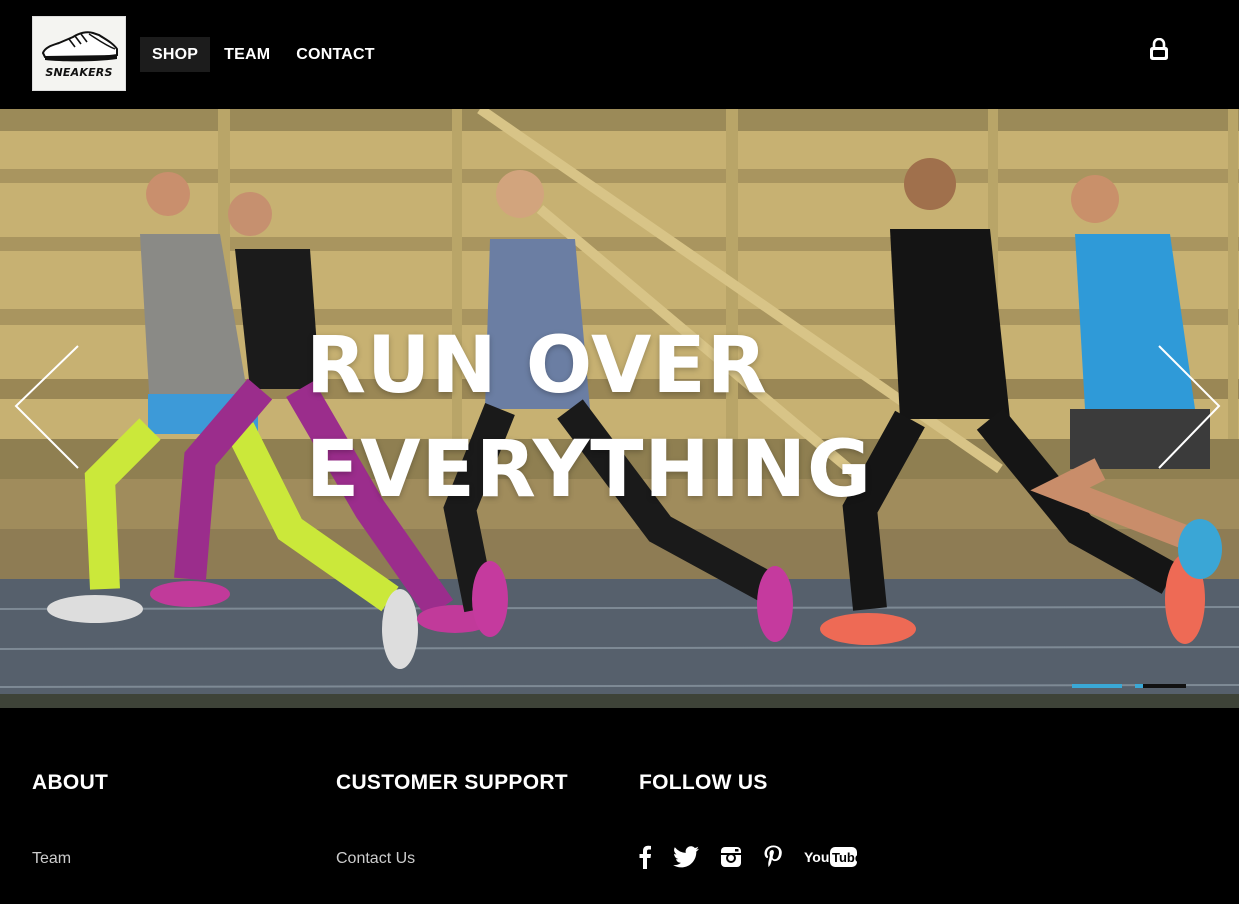 Image resolution: width=1239 pixels, height=904 pixels. I want to click on twitter-icon, so click(686, 857).